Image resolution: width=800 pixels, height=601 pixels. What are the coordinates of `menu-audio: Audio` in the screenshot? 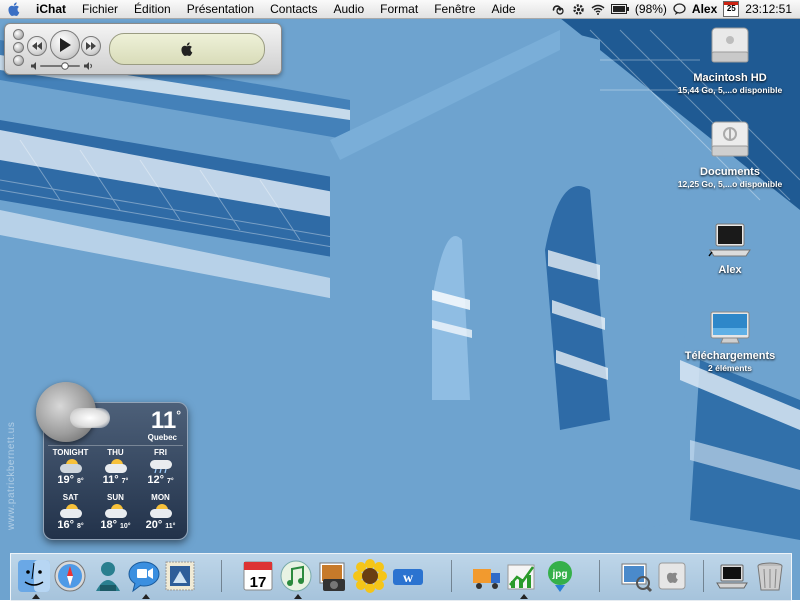 It's located at (348, 9).